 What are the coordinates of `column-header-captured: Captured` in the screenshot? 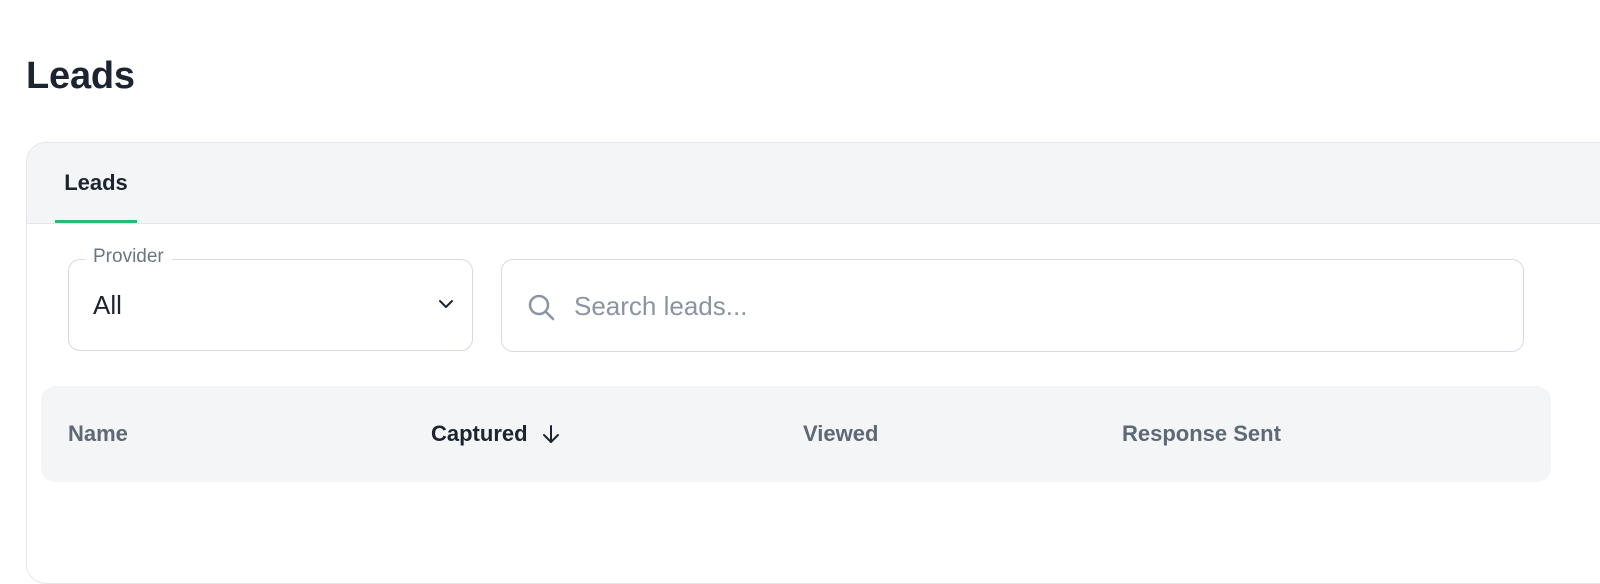 It's located at (496, 434).